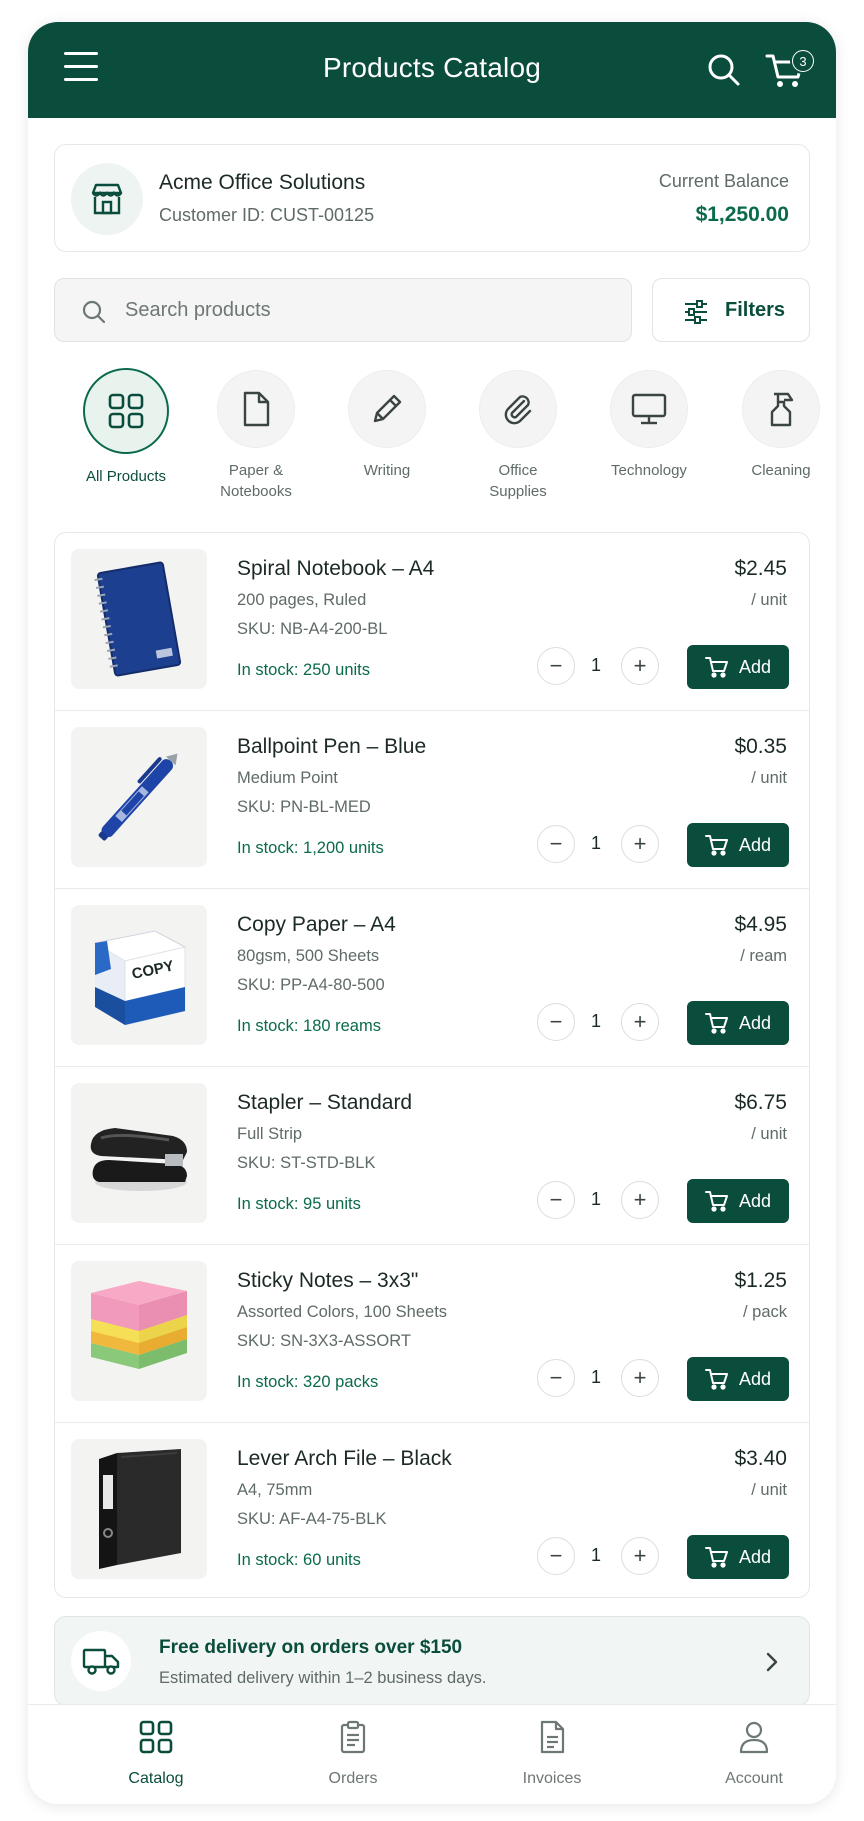 This screenshot has width=864, height=1821. I want to click on category-office-supplies: Office Supplies, so click(518, 435).